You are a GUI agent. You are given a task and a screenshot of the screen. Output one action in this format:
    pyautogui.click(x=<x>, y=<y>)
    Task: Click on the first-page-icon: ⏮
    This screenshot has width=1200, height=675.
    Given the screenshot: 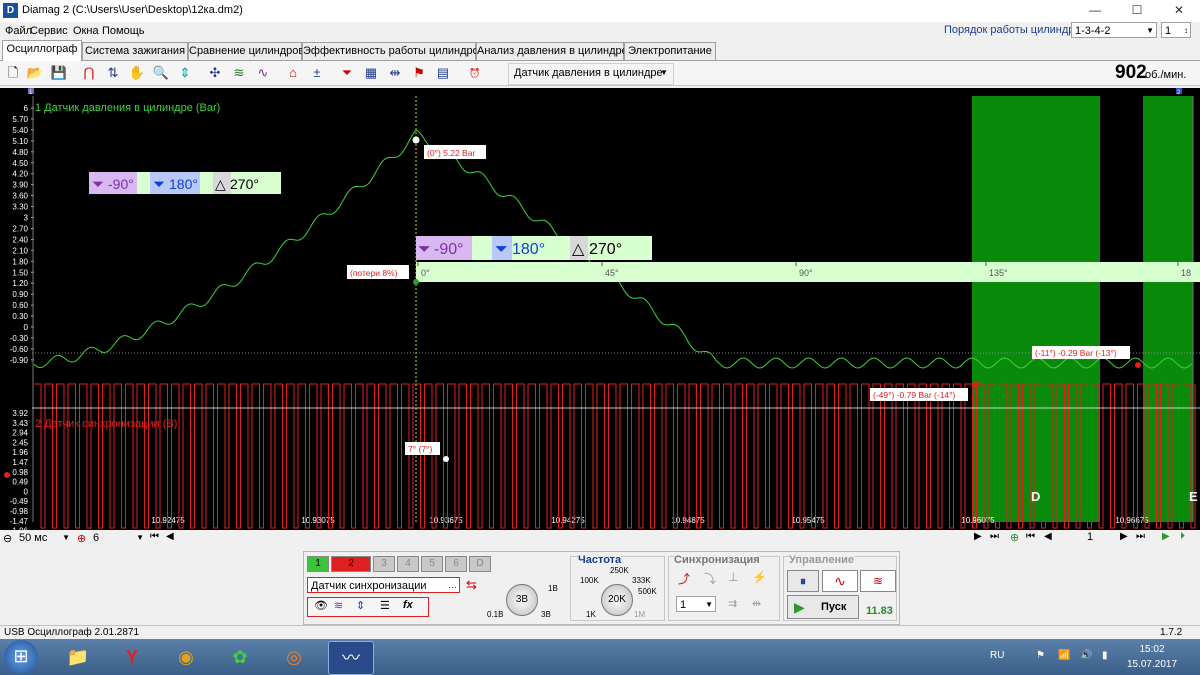 What is the action you would take?
    pyautogui.click(x=154, y=536)
    